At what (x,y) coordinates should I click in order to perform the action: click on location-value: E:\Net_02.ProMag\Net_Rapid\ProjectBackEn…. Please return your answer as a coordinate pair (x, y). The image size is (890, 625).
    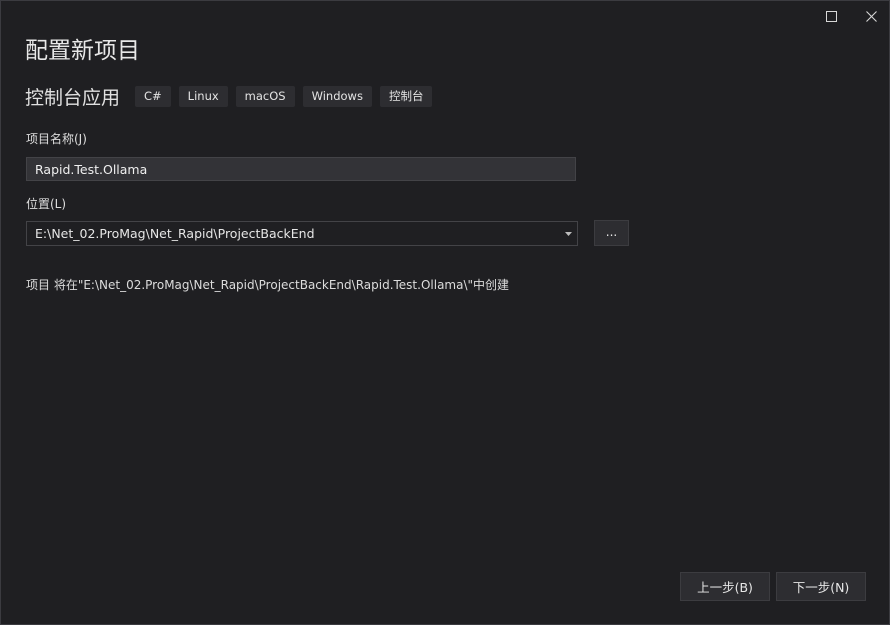
    Looking at the image, I should click on (175, 233).